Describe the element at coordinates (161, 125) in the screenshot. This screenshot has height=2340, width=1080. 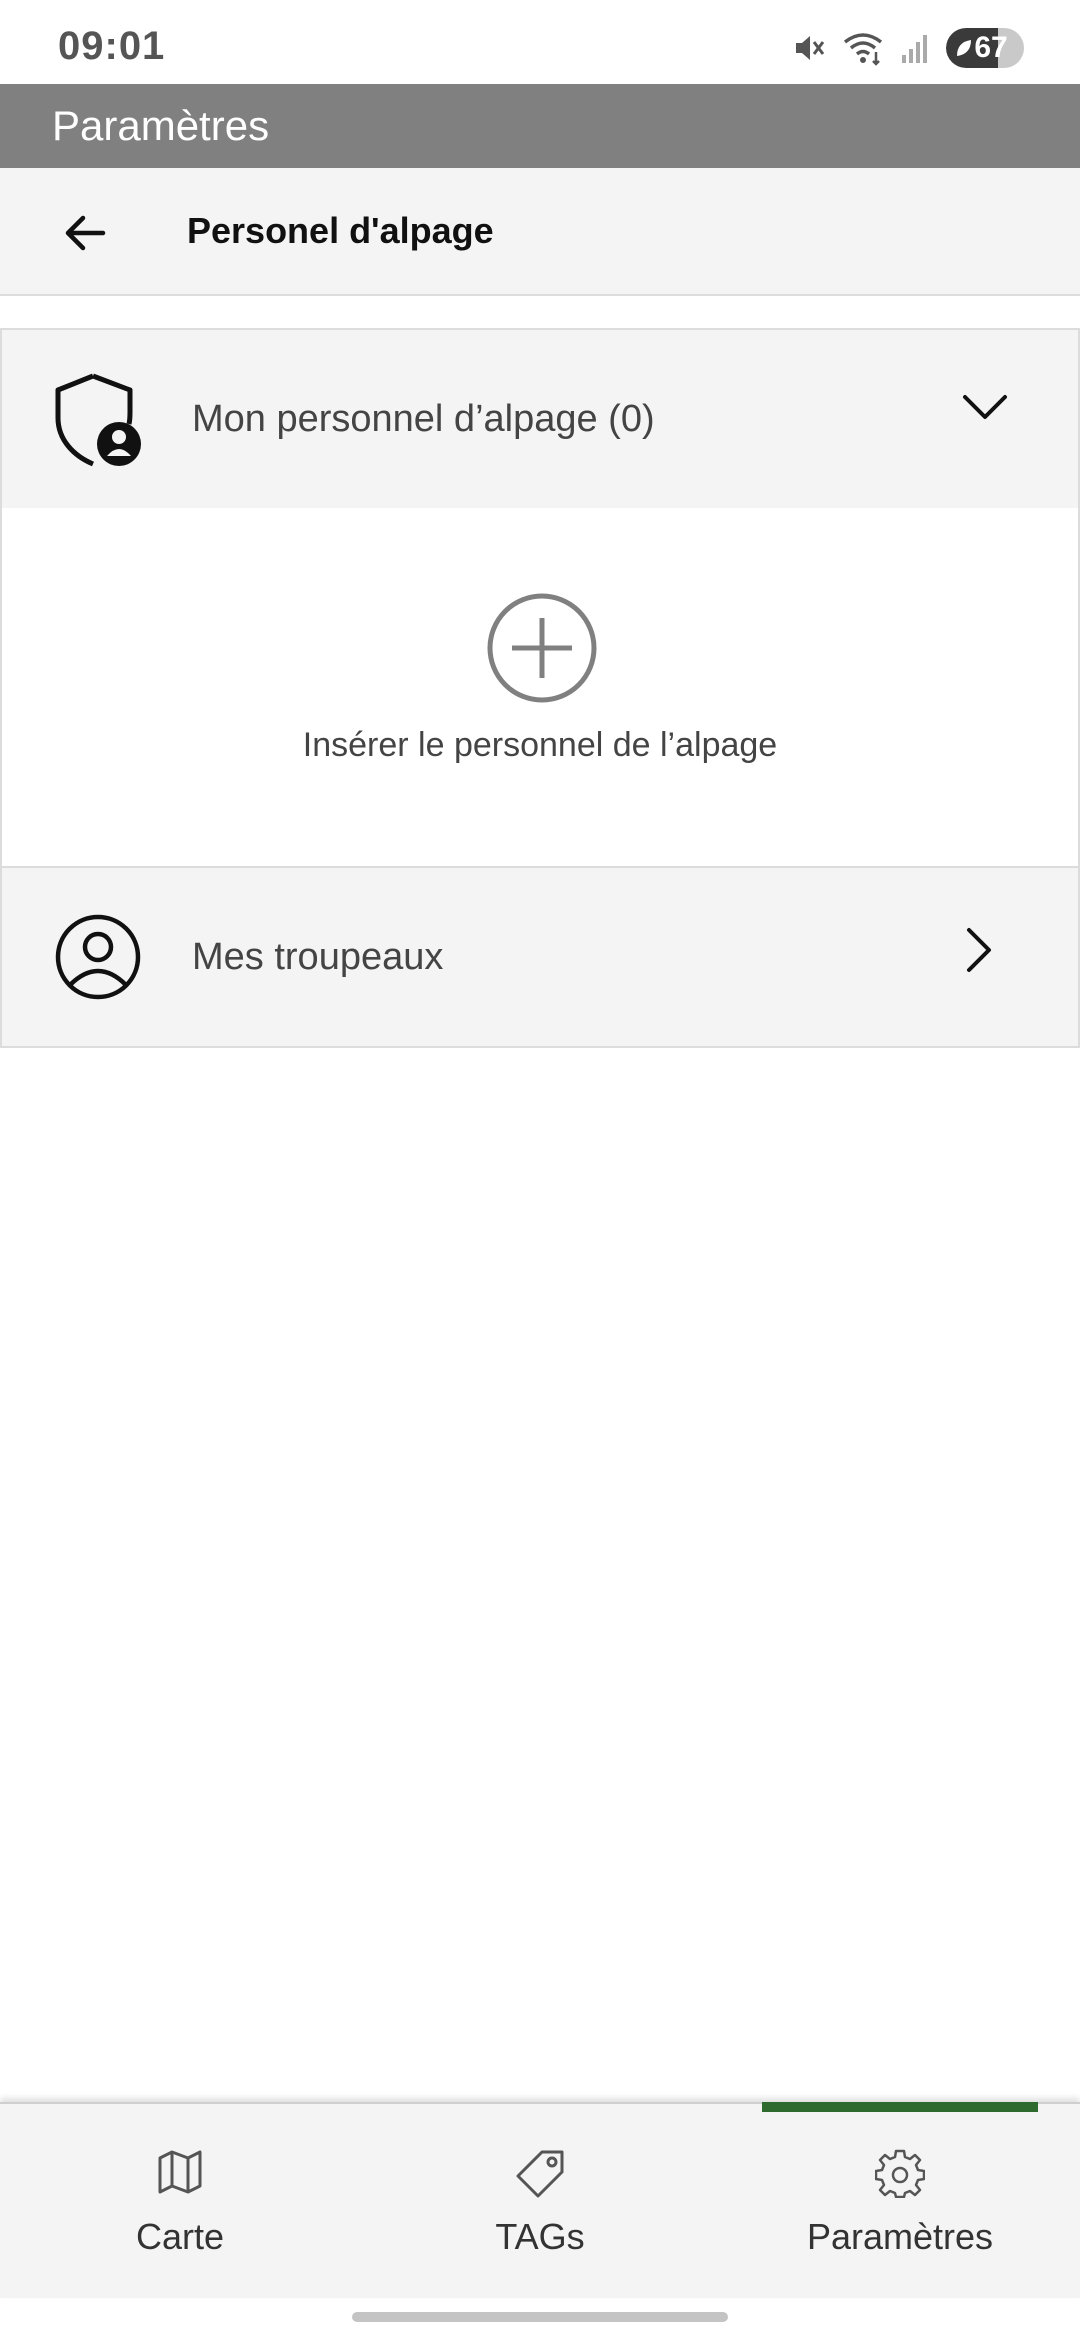
I see `app-title: Paramètres` at that location.